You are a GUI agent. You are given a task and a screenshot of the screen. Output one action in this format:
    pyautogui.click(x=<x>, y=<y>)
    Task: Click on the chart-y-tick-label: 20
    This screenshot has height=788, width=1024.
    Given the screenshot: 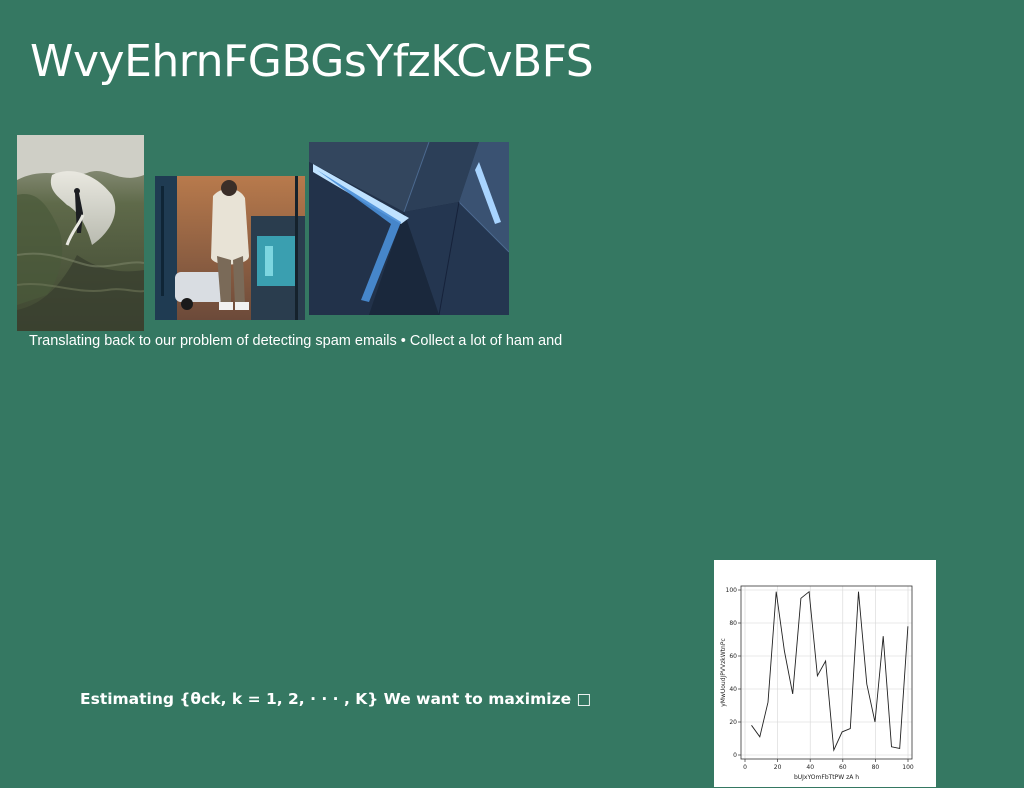 What is the action you would take?
    pyautogui.click(x=733, y=722)
    